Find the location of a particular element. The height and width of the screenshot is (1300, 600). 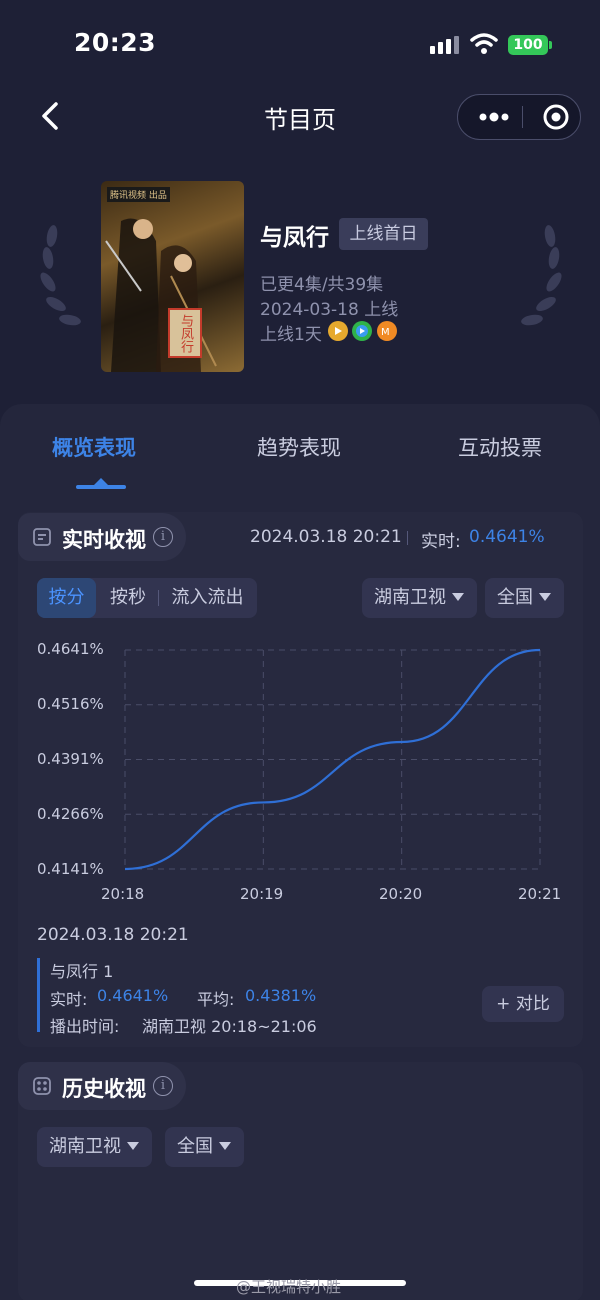

detail-airtime-value: 湖南卫视 20:18~21:06 is located at coordinates (229, 1026).